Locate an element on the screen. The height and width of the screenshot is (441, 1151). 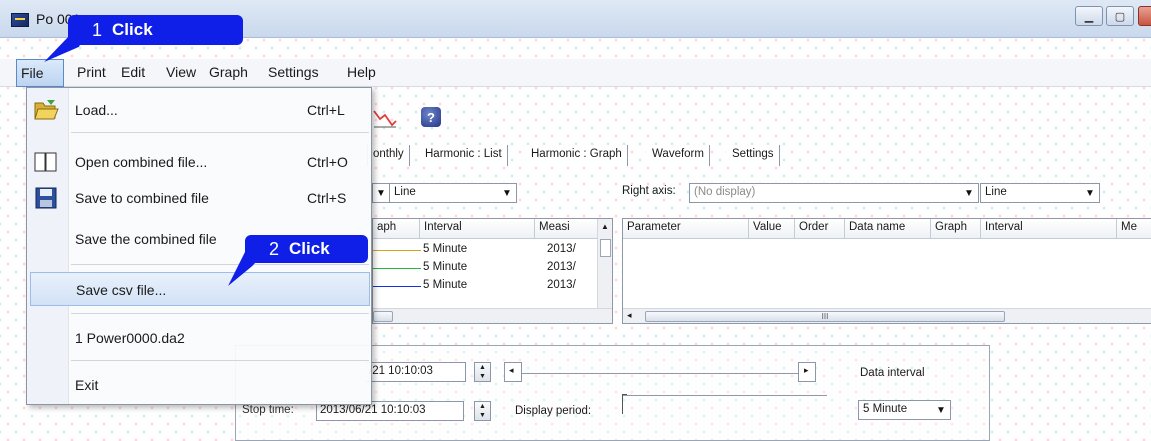
menu-item-save-combined: Save to combined file Ctrl+S is located at coordinates (199, 198).